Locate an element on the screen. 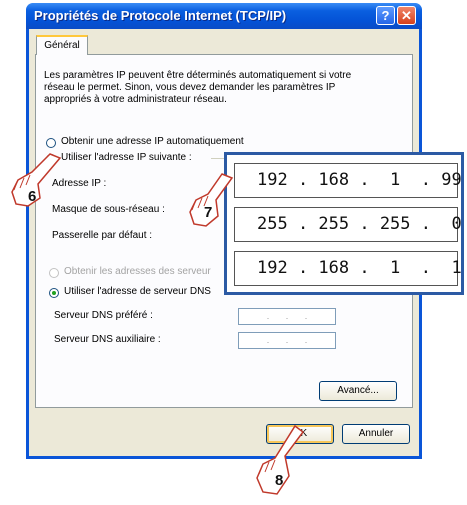 The width and height of the screenshot is (467, 505). pointing-hand-icon is located at coordinates (211, 200).